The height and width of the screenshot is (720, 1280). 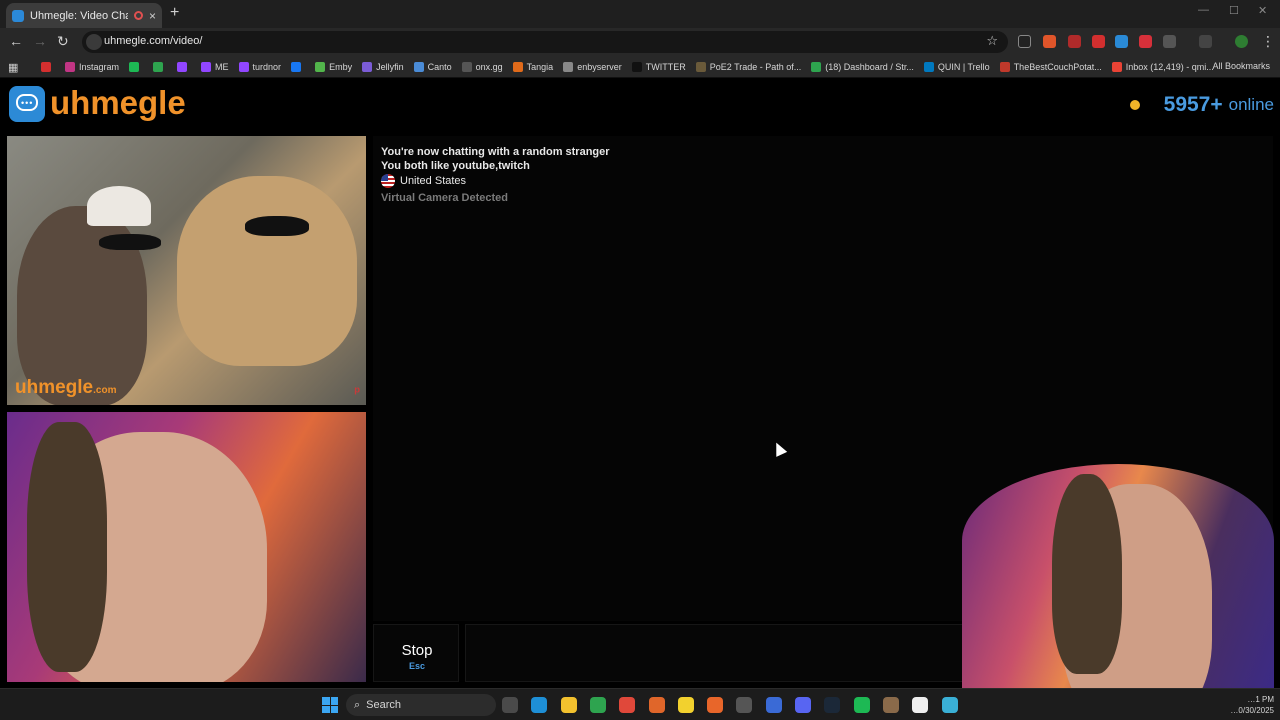 I want to click on sticky-notes-icon, so click(x=685, y=705).